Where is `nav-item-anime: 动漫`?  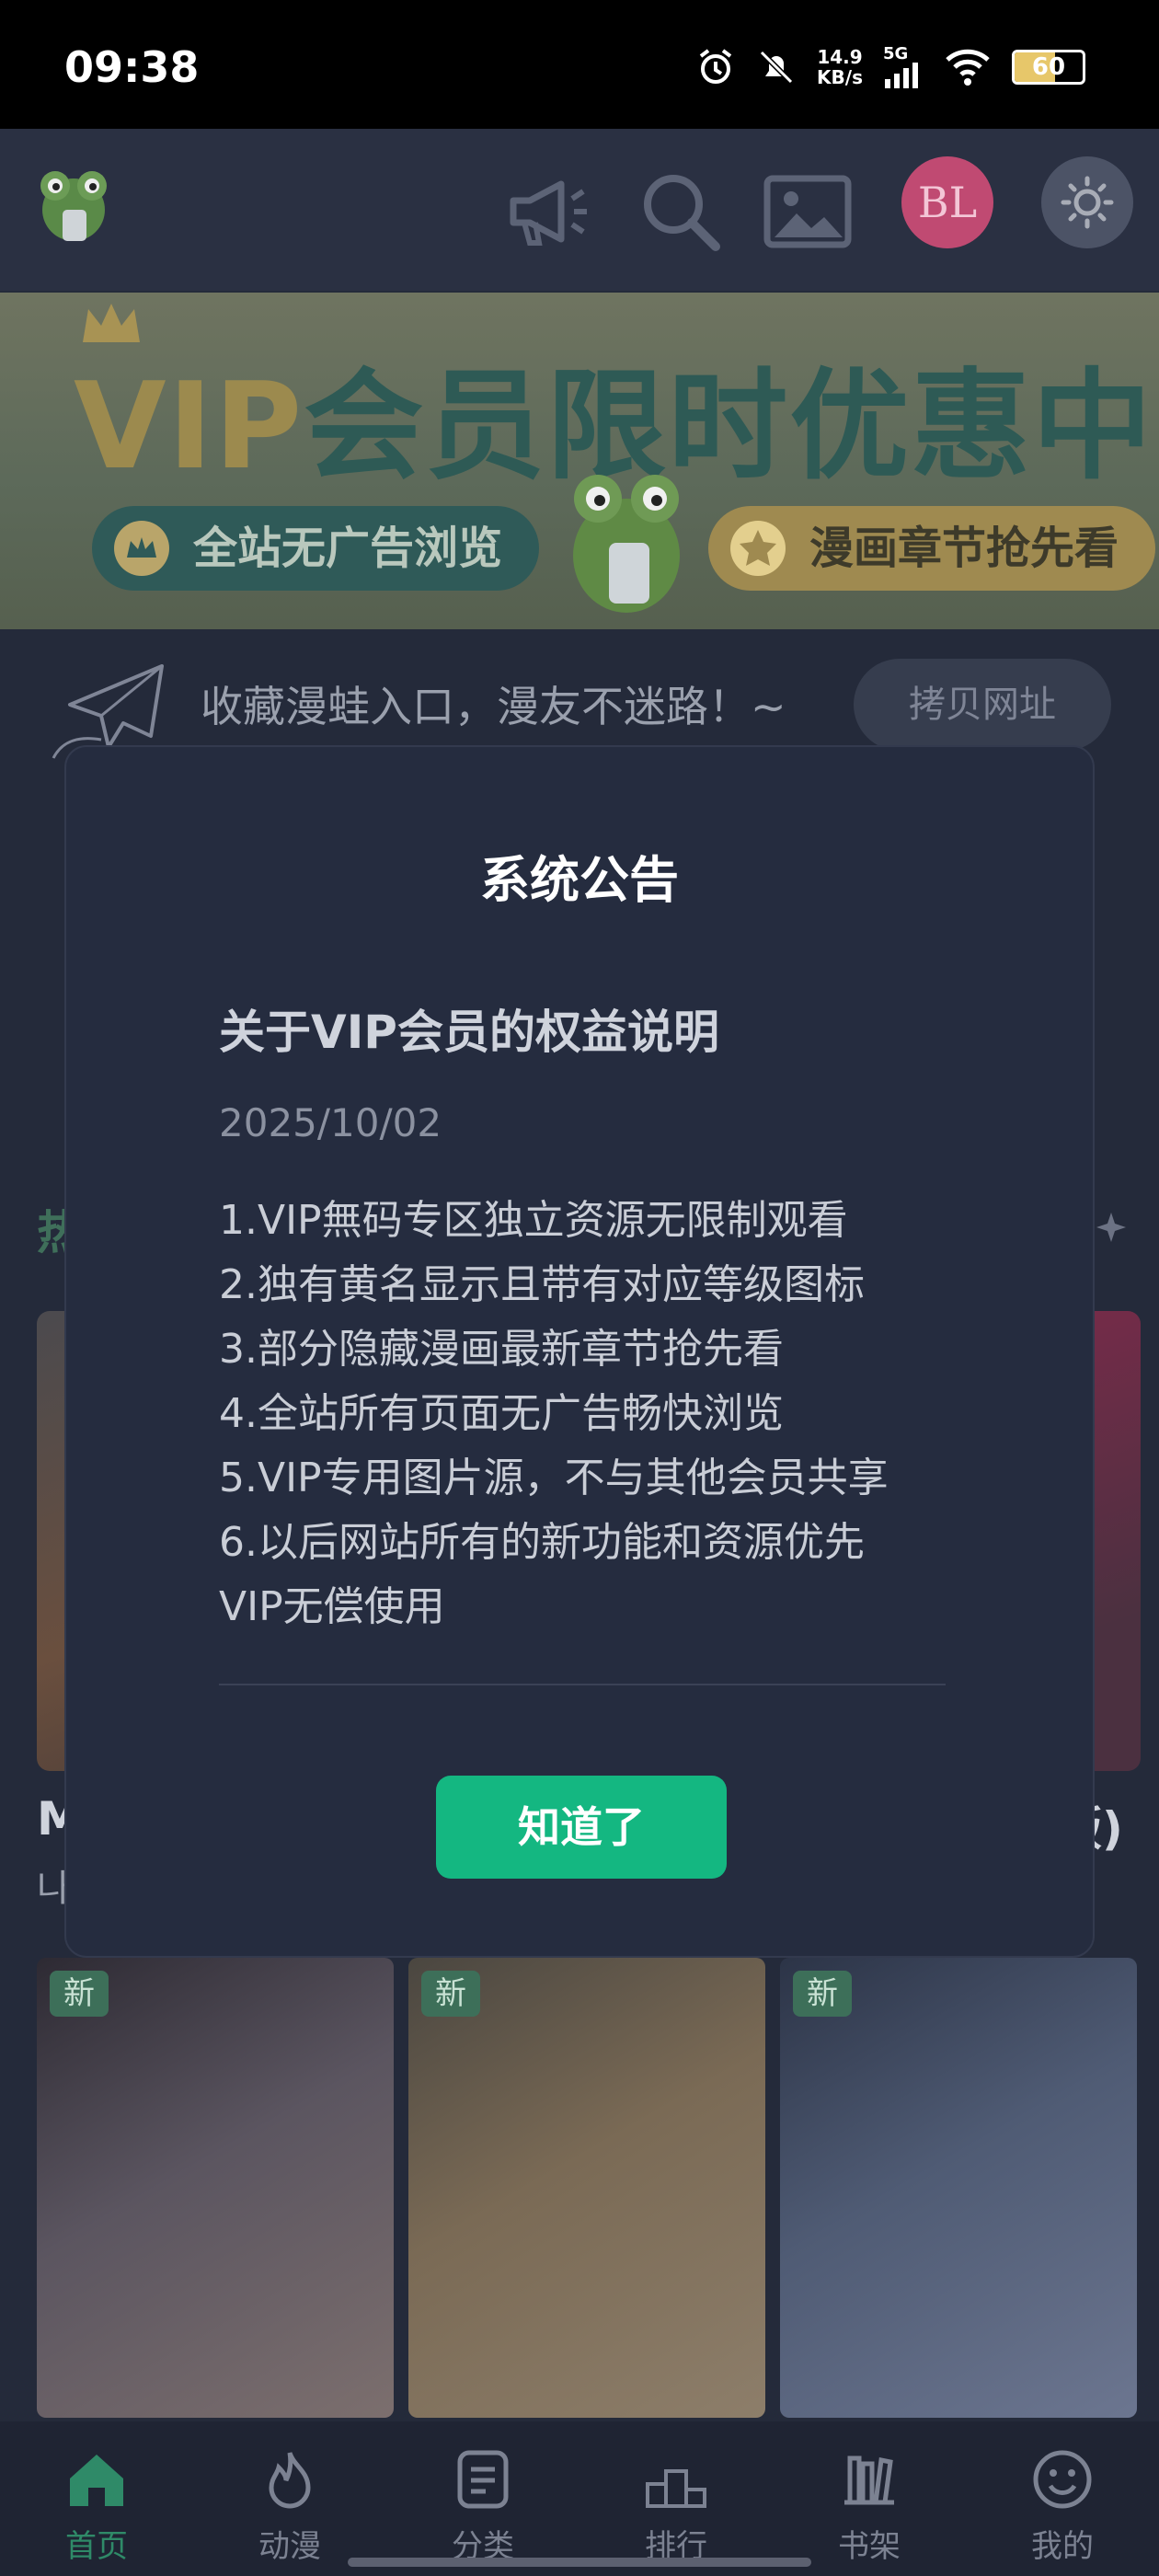 nav-item-anime: 动漫 is located at coordinates (289, 2498).